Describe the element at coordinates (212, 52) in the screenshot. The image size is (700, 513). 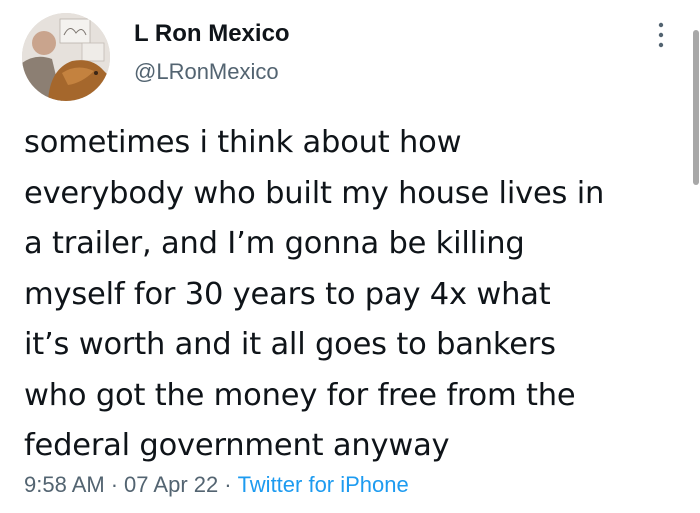
I see `author-block: L Ron Mexico @LRonMexico` at that location.